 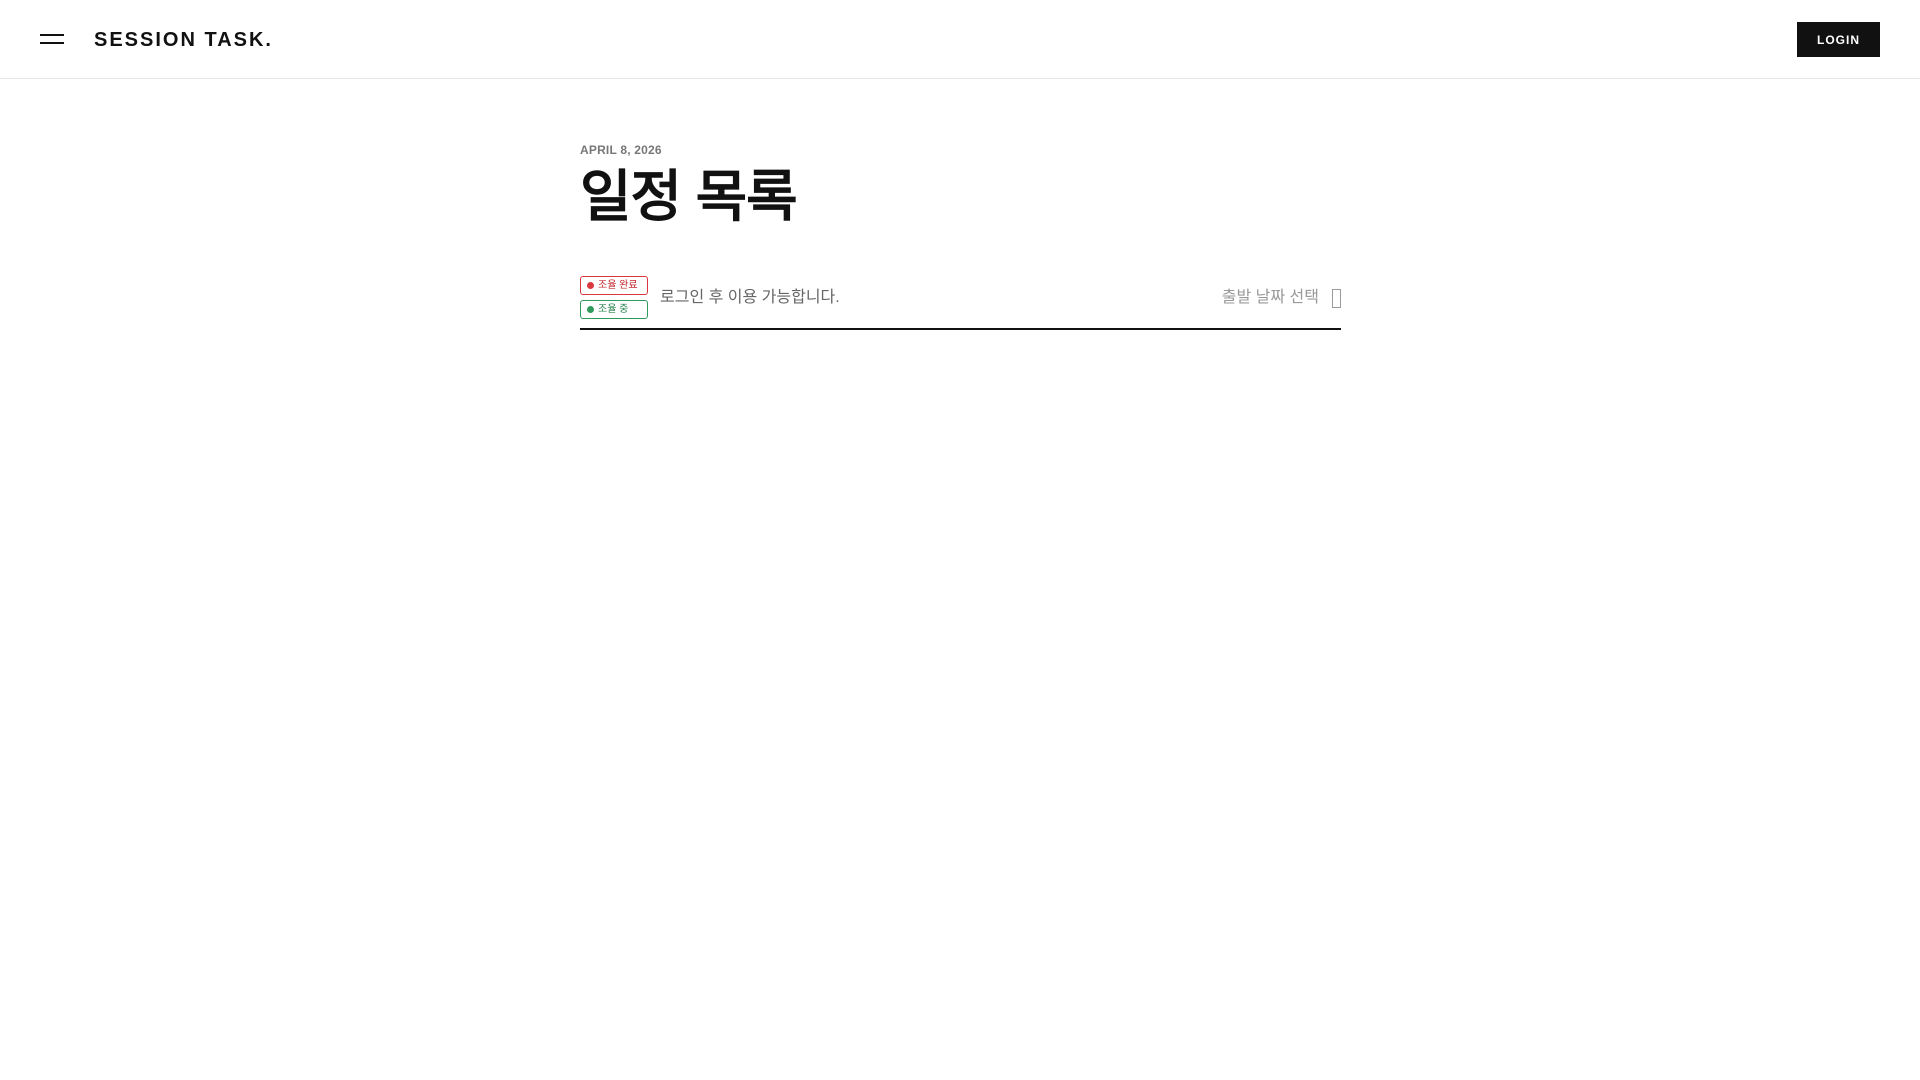 What do you see at coordinates (1336, 298) in the screenshot?
I see `calendar-icon` at bounding box center [1336, 298].